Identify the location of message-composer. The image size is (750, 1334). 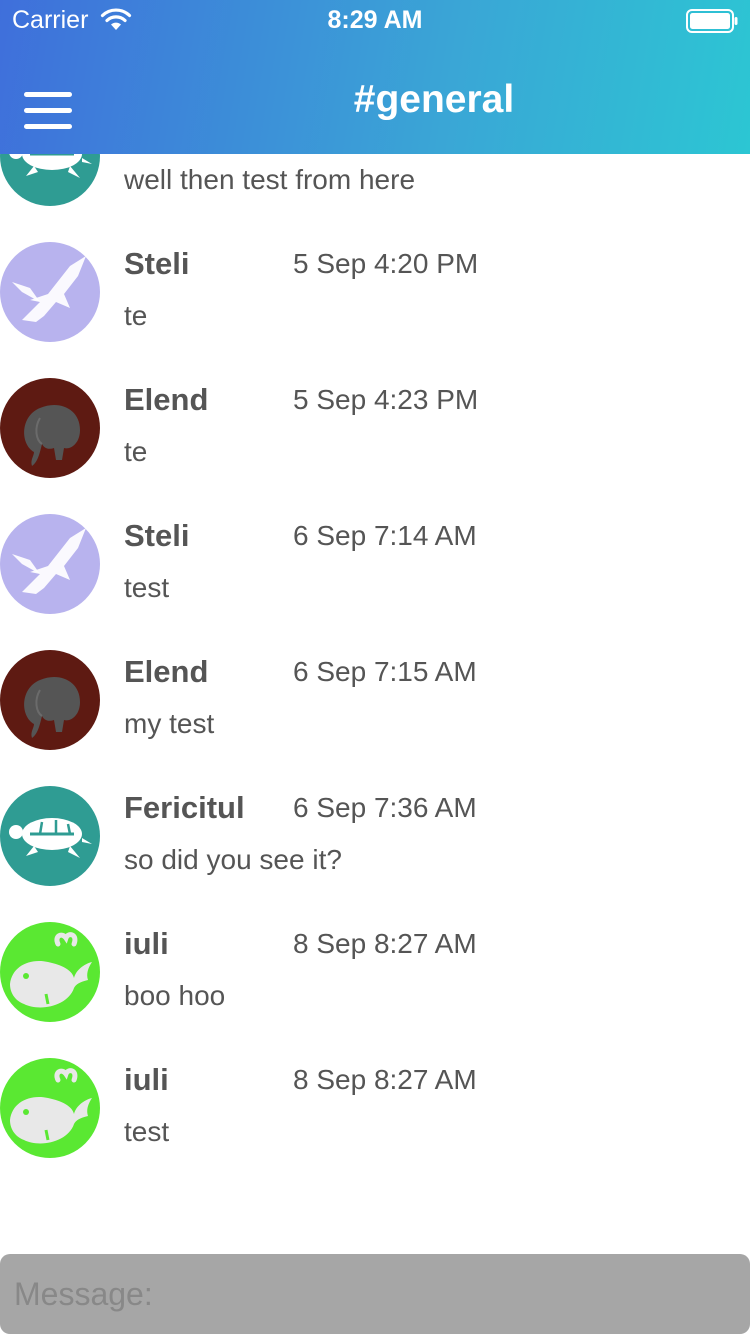
(375, 1294).